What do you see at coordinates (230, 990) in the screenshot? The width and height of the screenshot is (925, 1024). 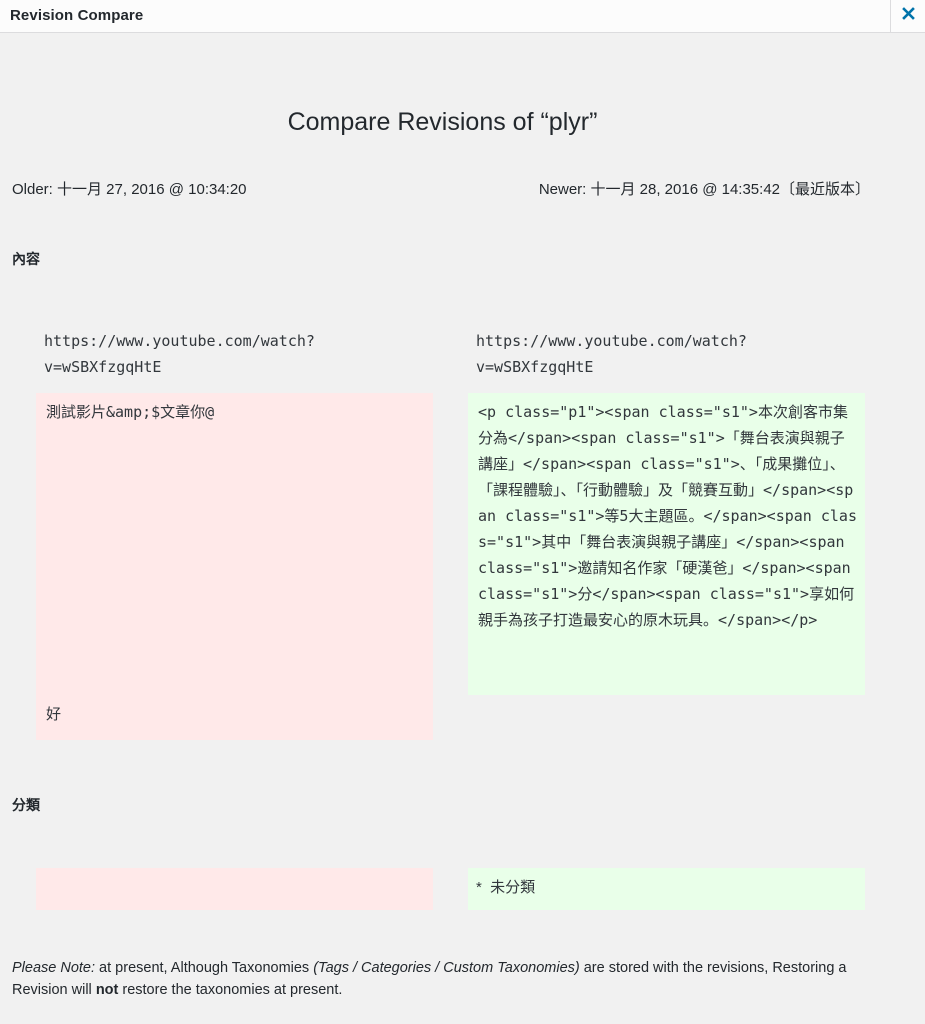 I see `note-text: restore the taxonomies at present.` at bounding box center [230, 990].